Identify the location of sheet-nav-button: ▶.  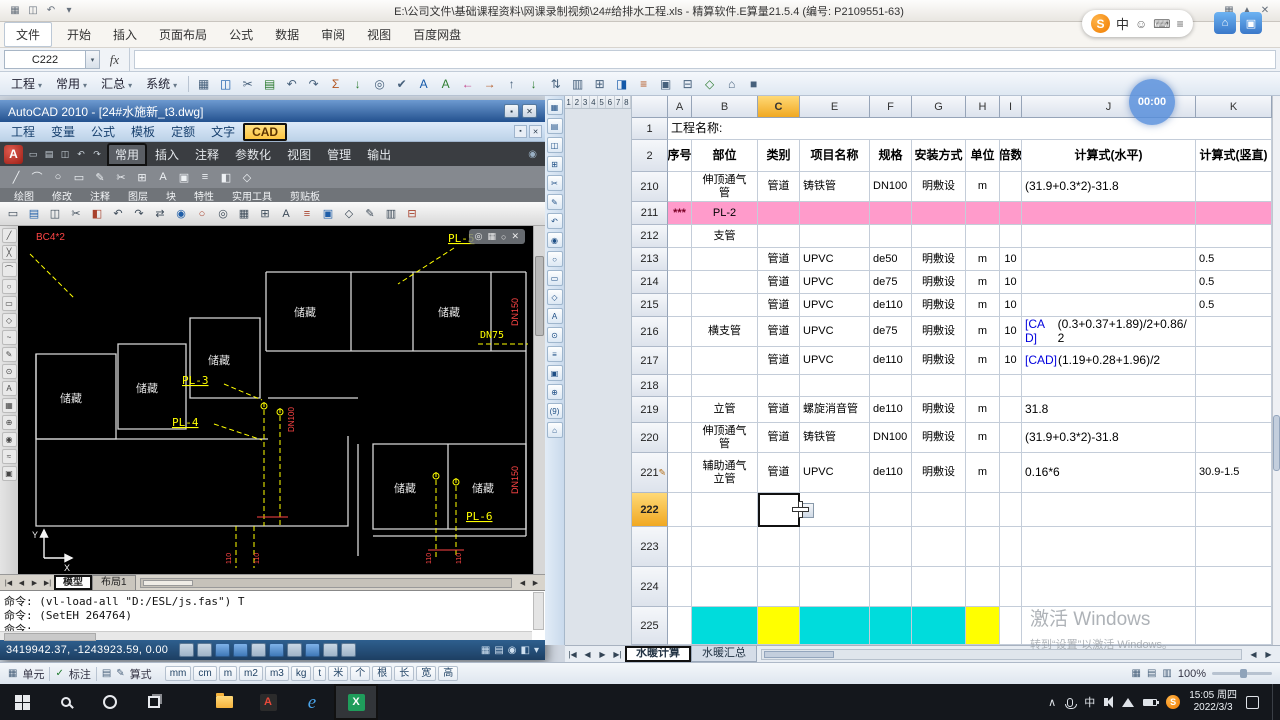
(602, 654).